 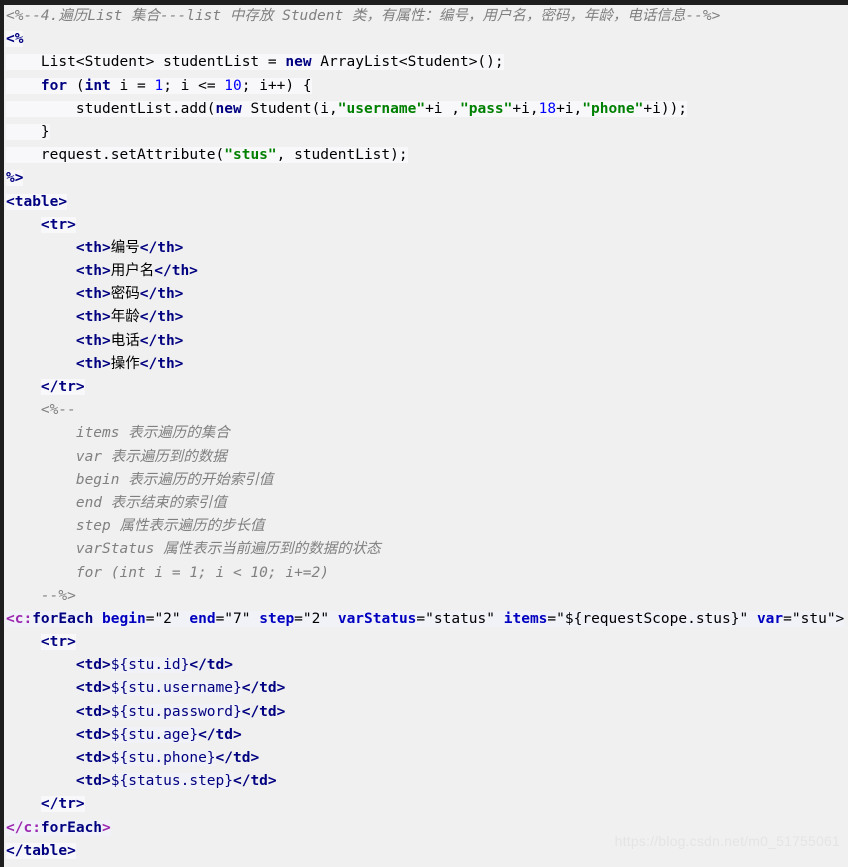 I want to click on code-line-9: <table>, so click(x=426, y=202).